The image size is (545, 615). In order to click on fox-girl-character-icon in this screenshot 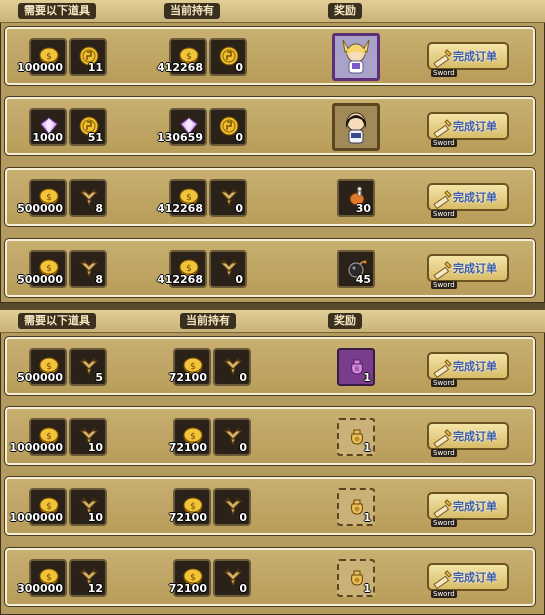, I will do `click(356, 57)`.